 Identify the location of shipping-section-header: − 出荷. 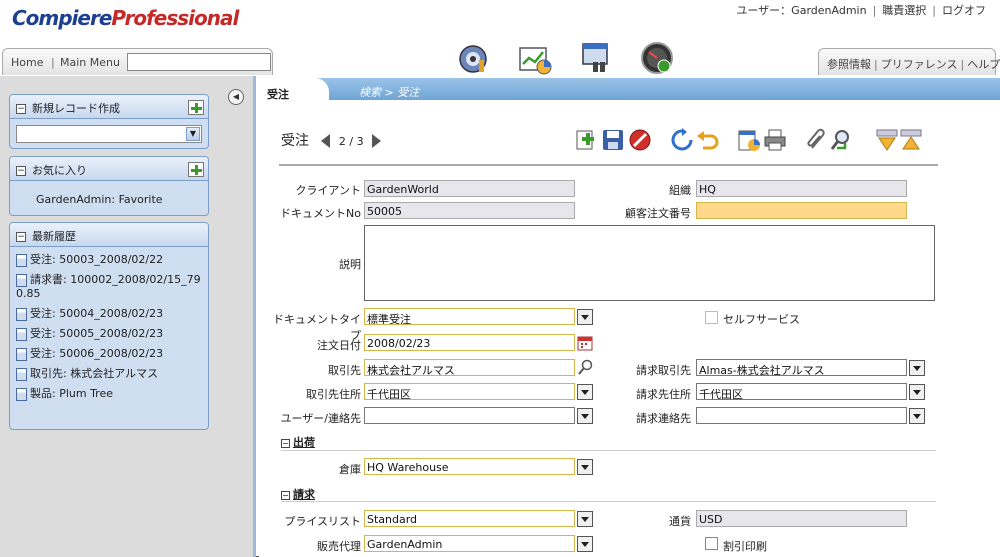
(298, 442).